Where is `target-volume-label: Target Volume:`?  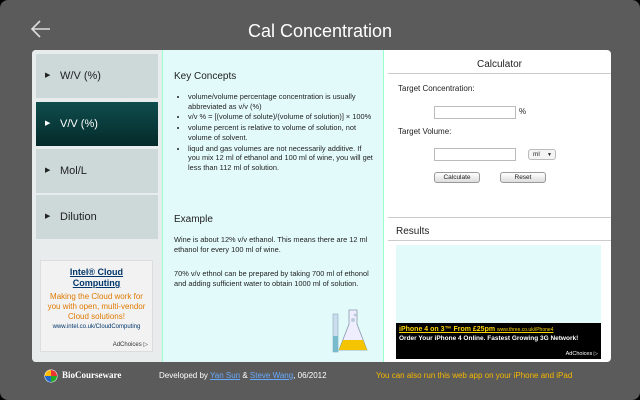
target-volume-label: Target Volume: is located at coordinates (425, 131).